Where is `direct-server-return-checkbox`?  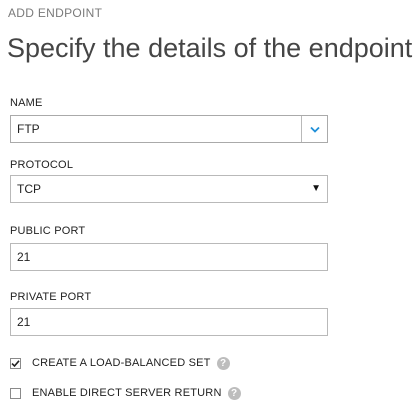
direct-server-return-checkbox is located at coordinates (15, 393).